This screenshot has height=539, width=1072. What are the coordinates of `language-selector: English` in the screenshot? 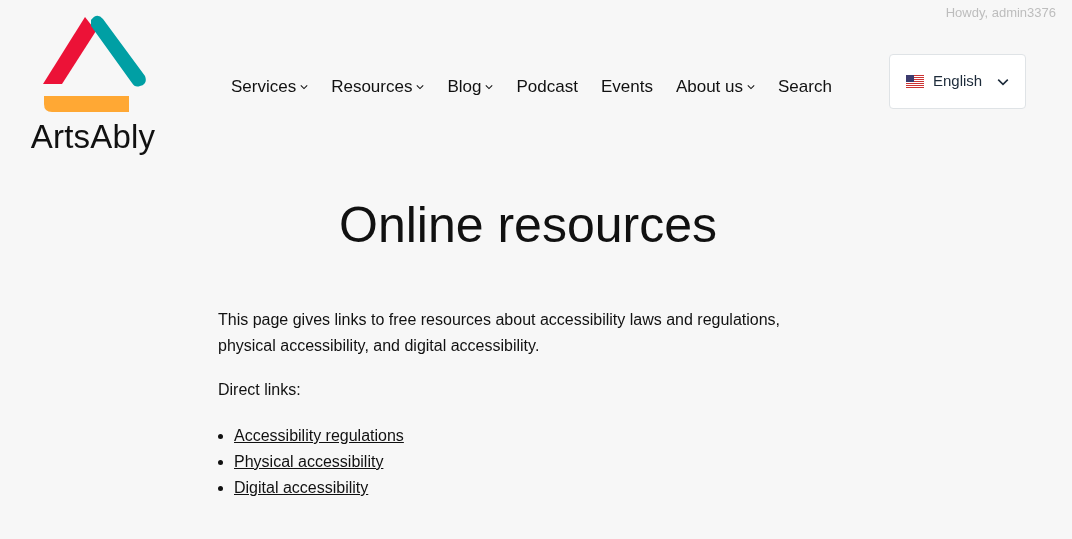 It's located at (957, 81).